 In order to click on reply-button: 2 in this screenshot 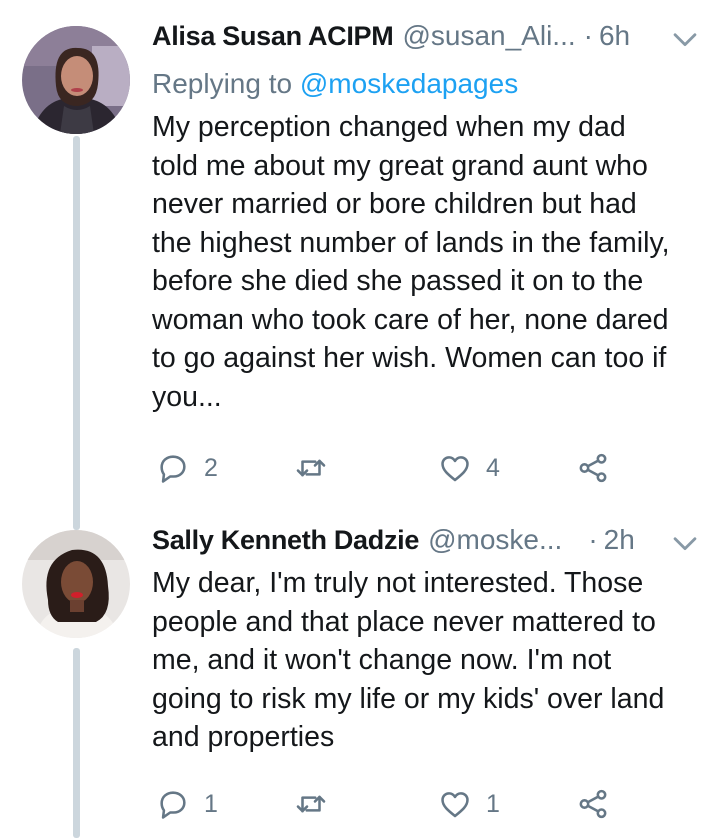, I will do `click(187, 468)`.